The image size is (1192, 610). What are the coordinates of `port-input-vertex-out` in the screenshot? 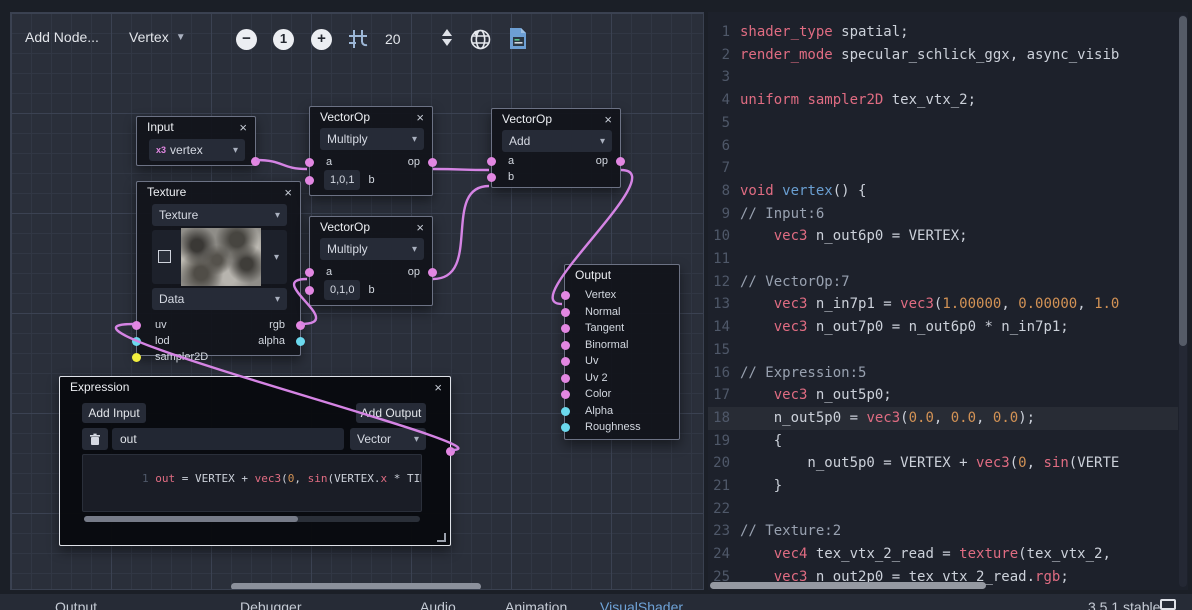 It's located at (255, 161).